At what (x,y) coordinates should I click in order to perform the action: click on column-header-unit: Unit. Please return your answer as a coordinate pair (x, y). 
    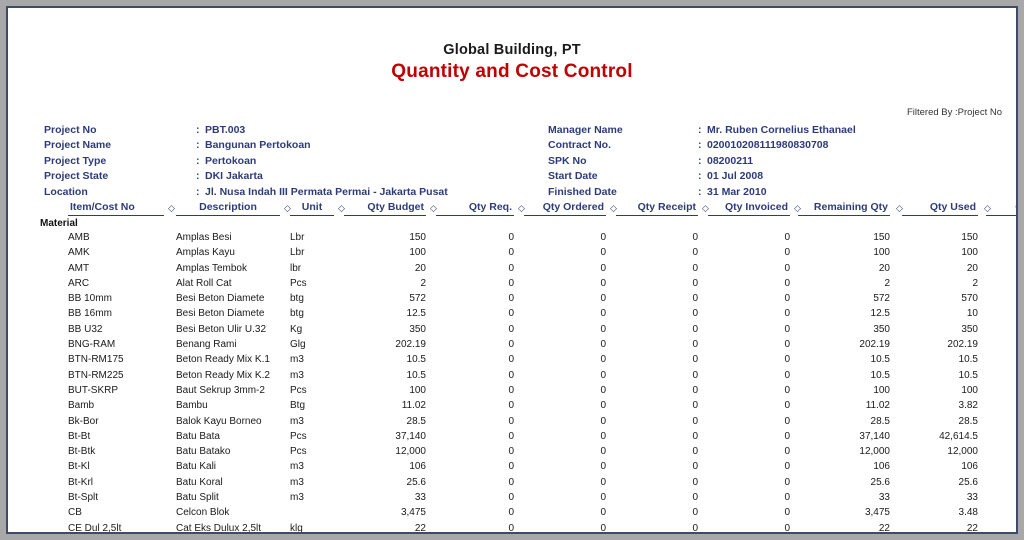
    Looking at the image, I should click on (312, 208).